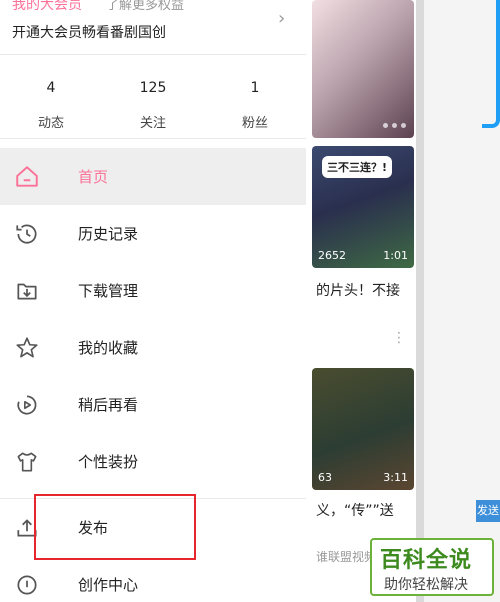 The height and width of the screenshot is (602, 500). Describe the element at coordinates (26, 234) in the screenshot. I see `history-icon` at that location.